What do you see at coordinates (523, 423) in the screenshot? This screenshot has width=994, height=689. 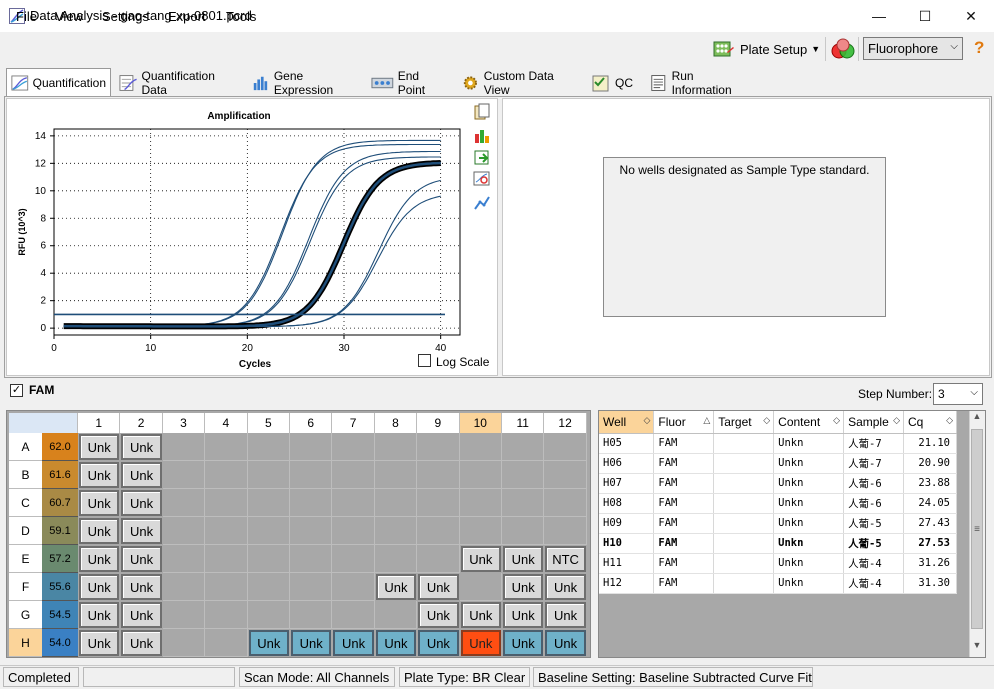 I see `plate-column-header: 11` at bounding box center [523, 423].